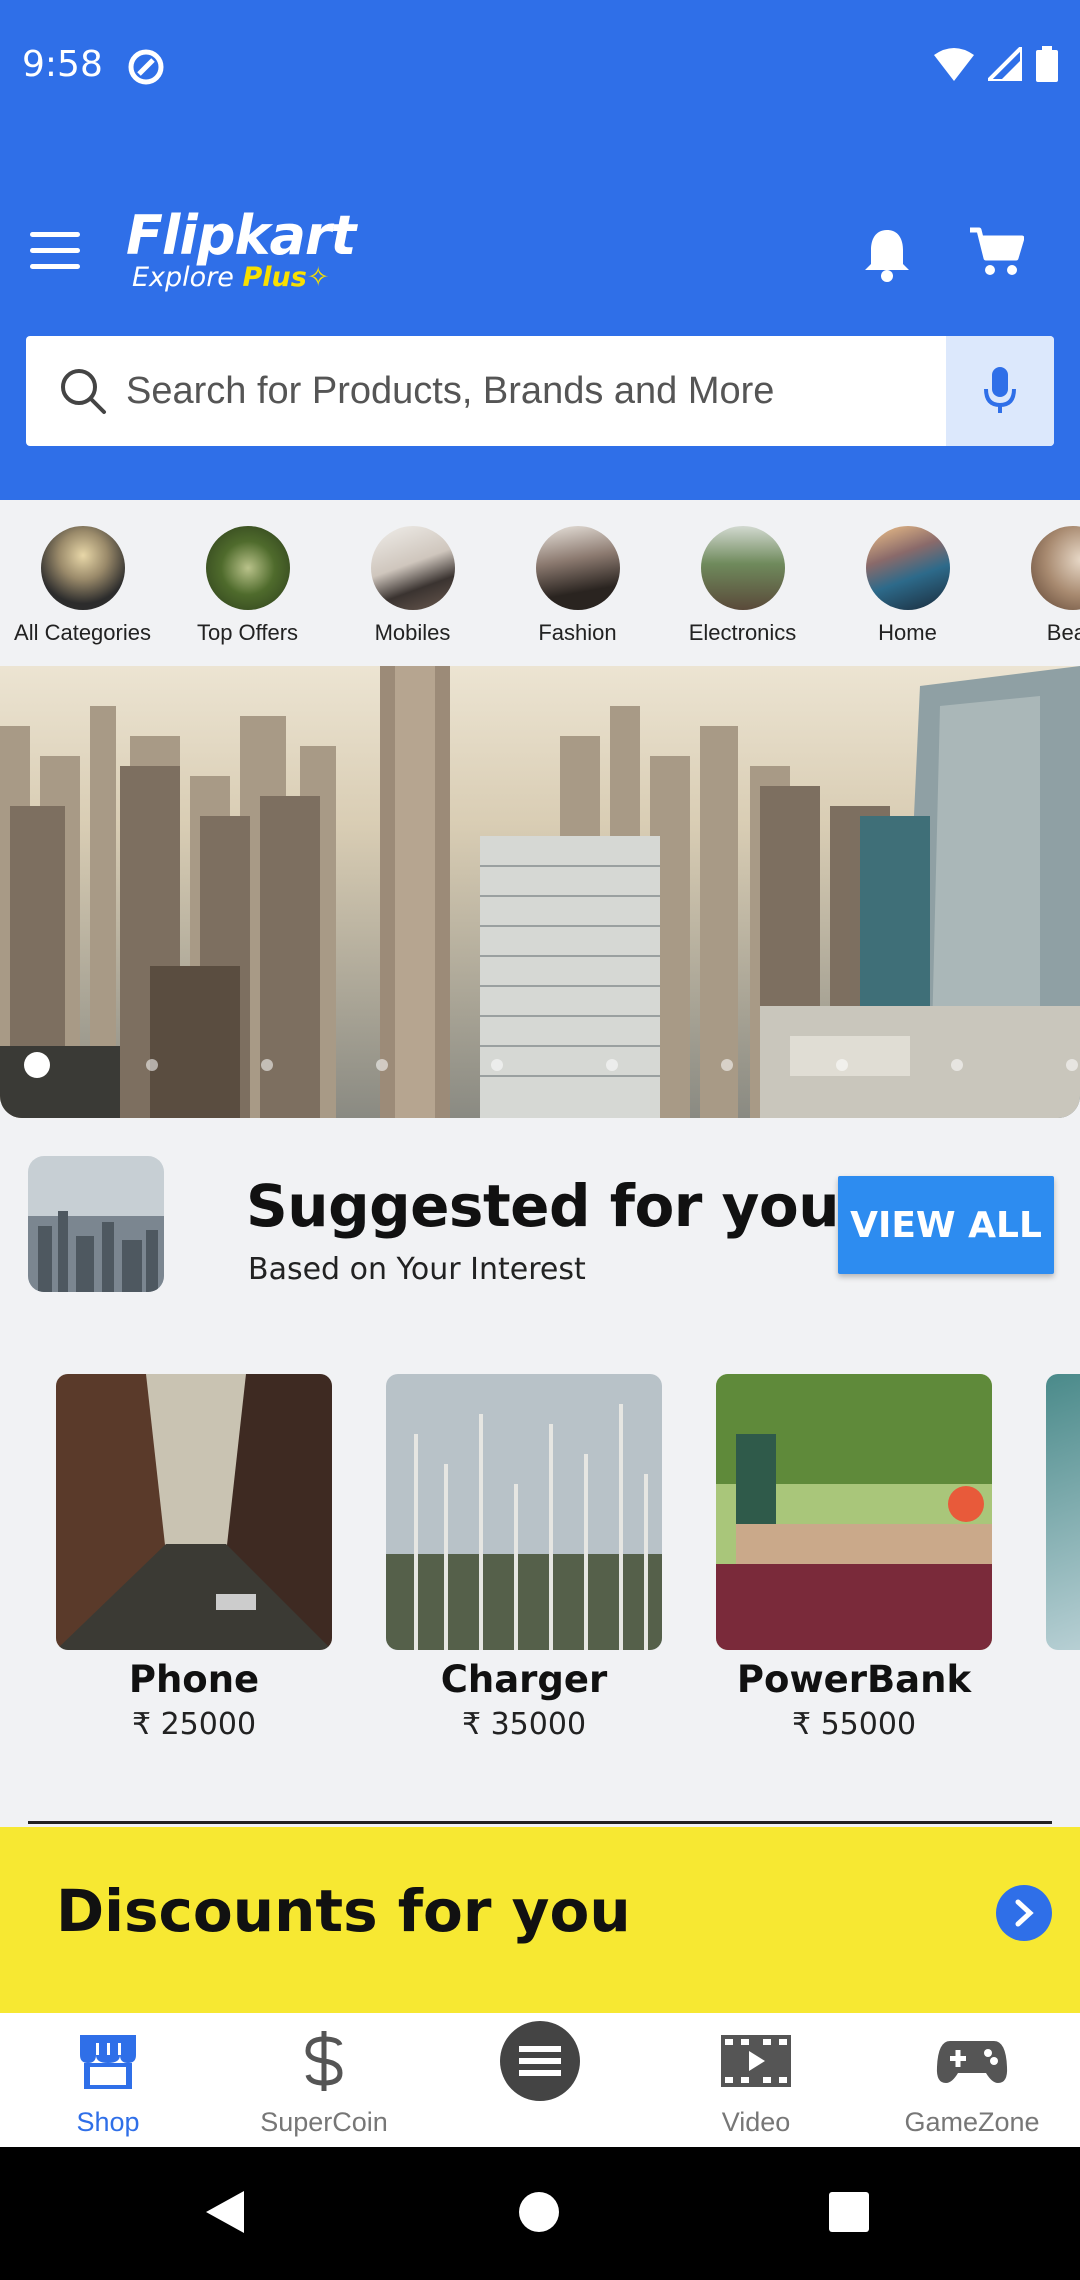 The width and height of the screenshot is (1080, 2280). What do you see at coordinates (742, 632) in the screenshot?
I see `category-label: Electronics` at bounding box center [742, 632].